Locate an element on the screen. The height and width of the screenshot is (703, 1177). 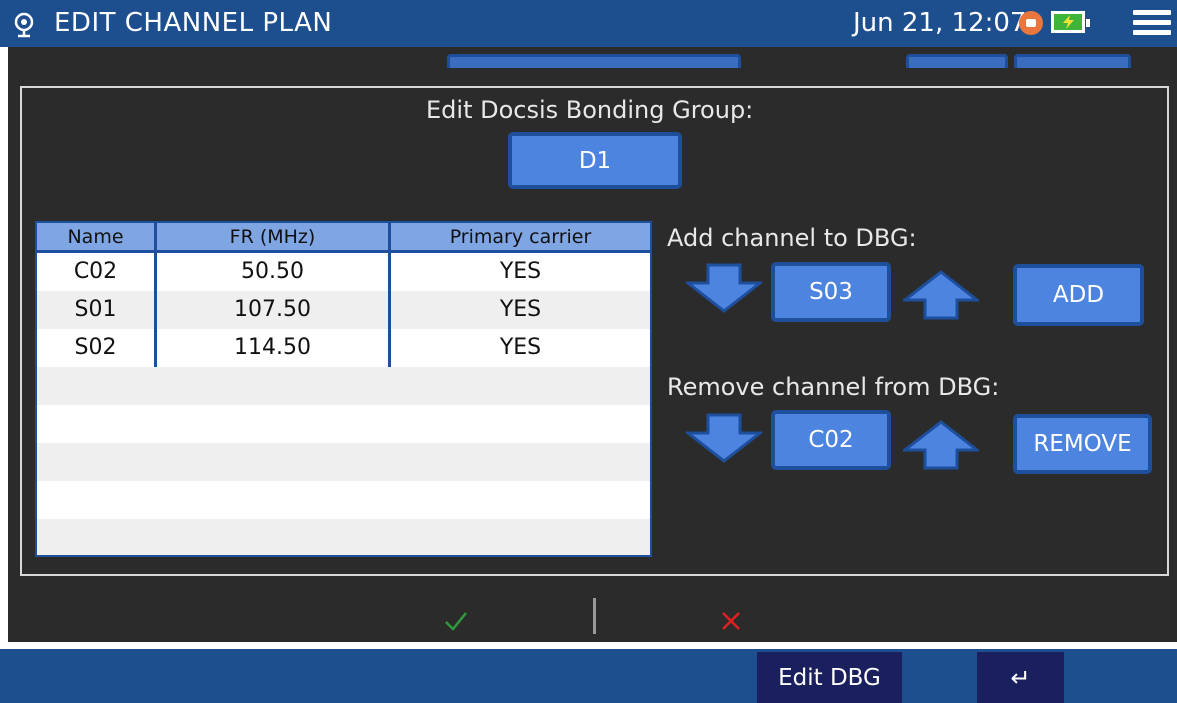
cell-frequency: 107.50 is located at coordinates (272, 309).